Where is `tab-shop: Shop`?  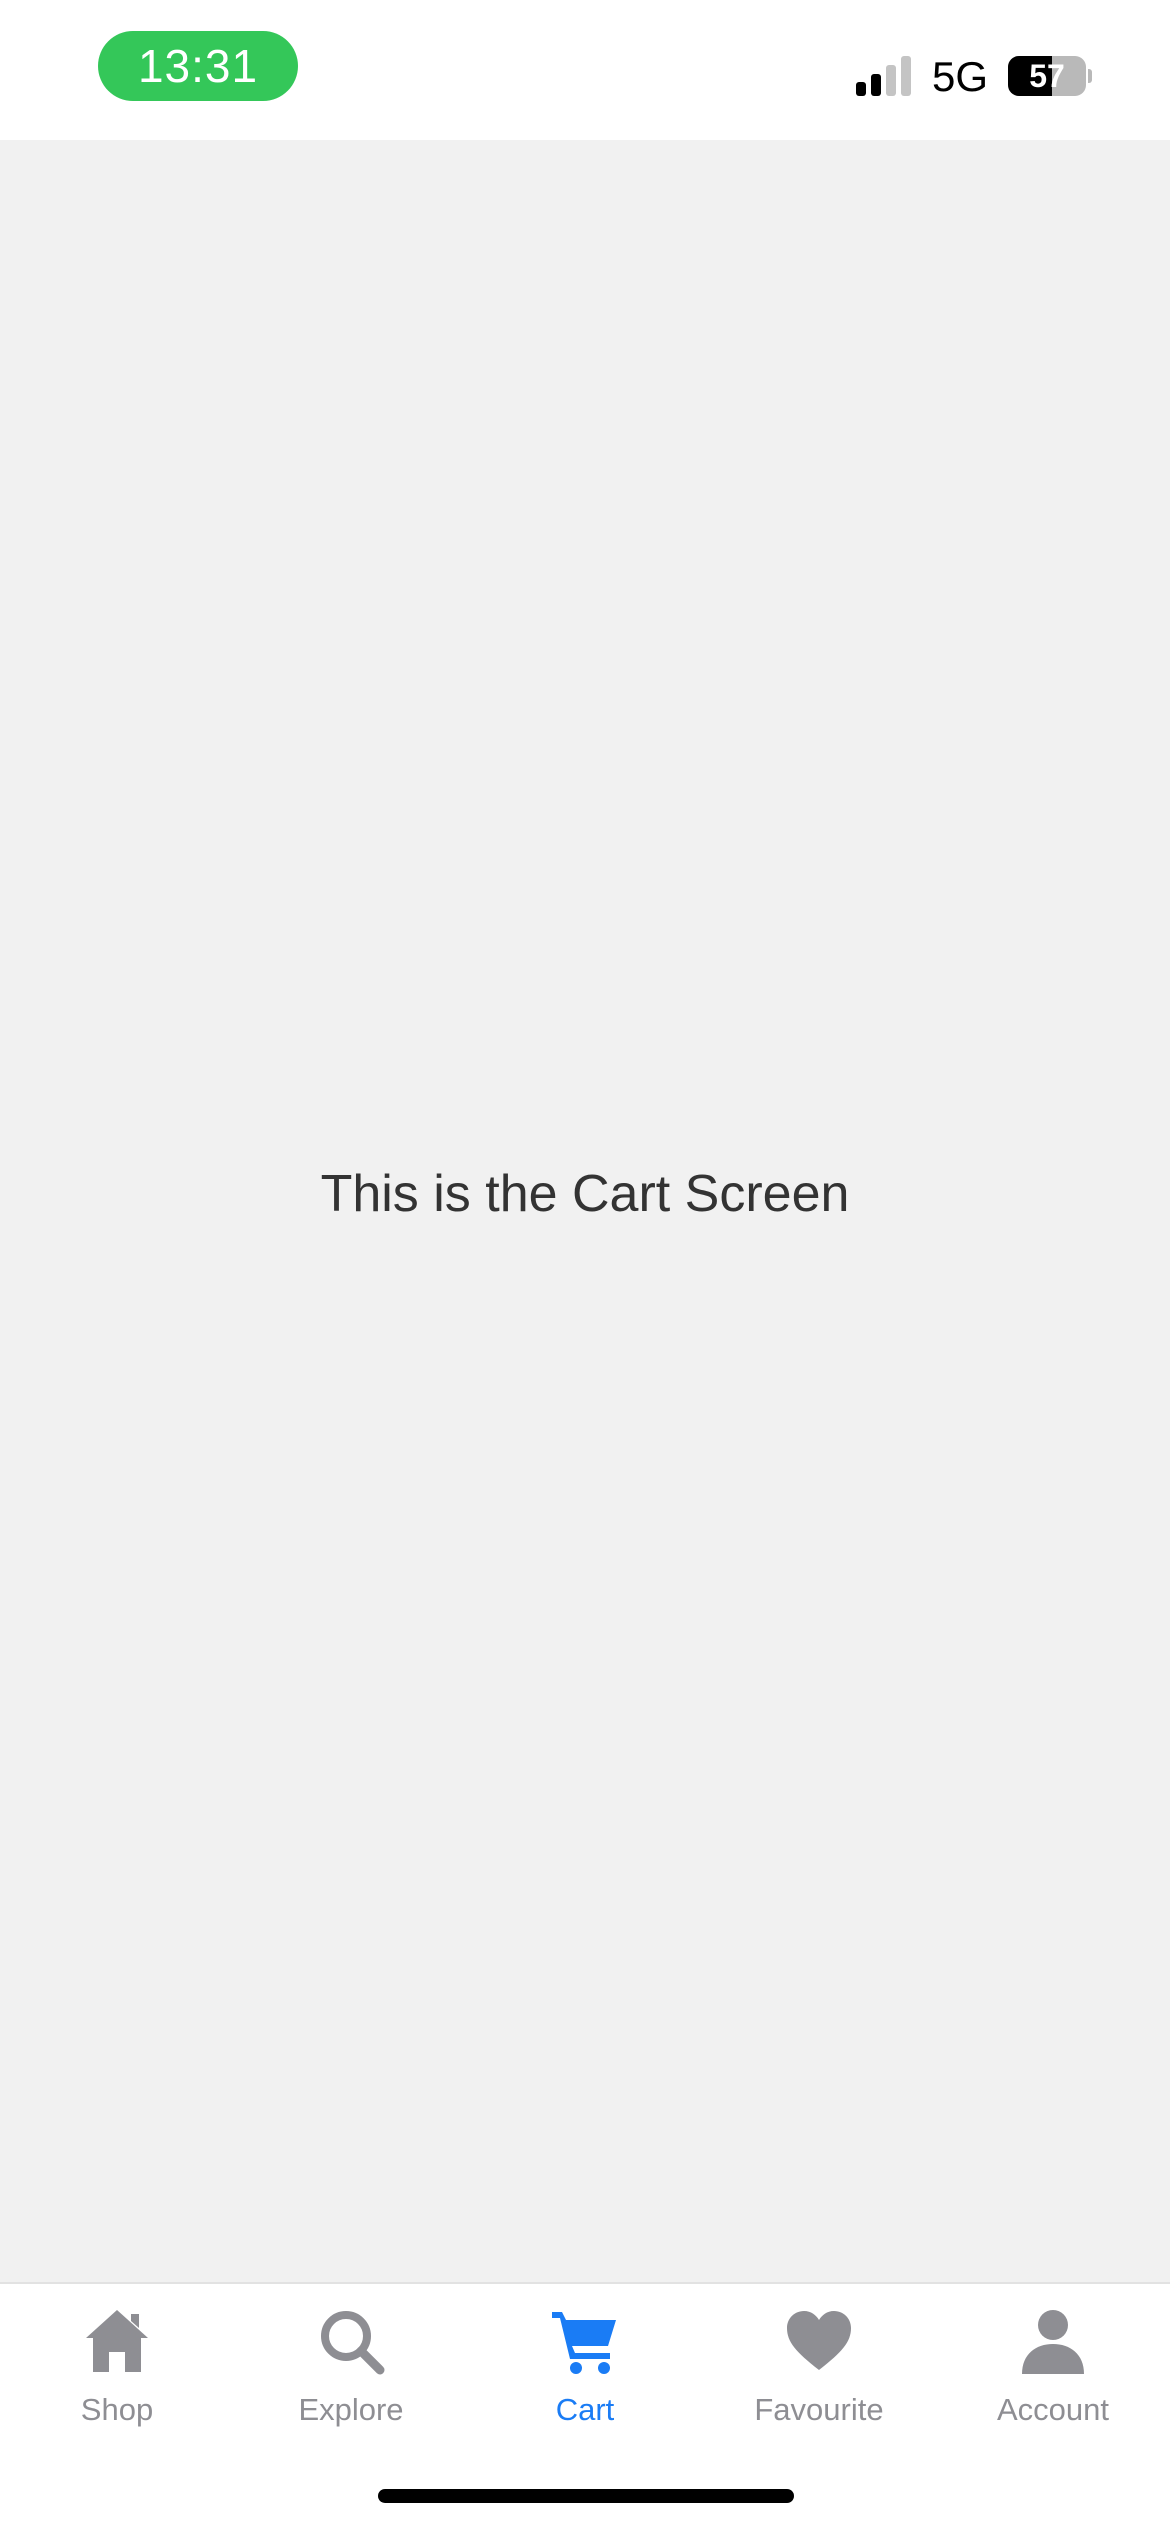
tab-shop: Shop is located at coordinates (117, 2364).